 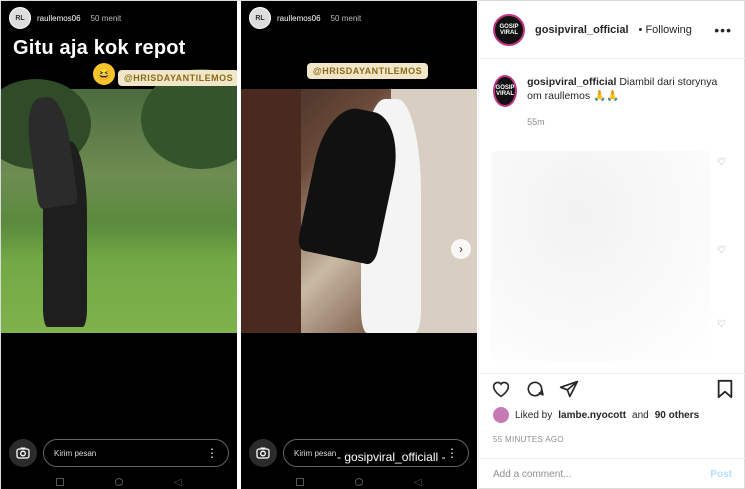 I want to click on liker-avatar, so click(x=501, y=415).